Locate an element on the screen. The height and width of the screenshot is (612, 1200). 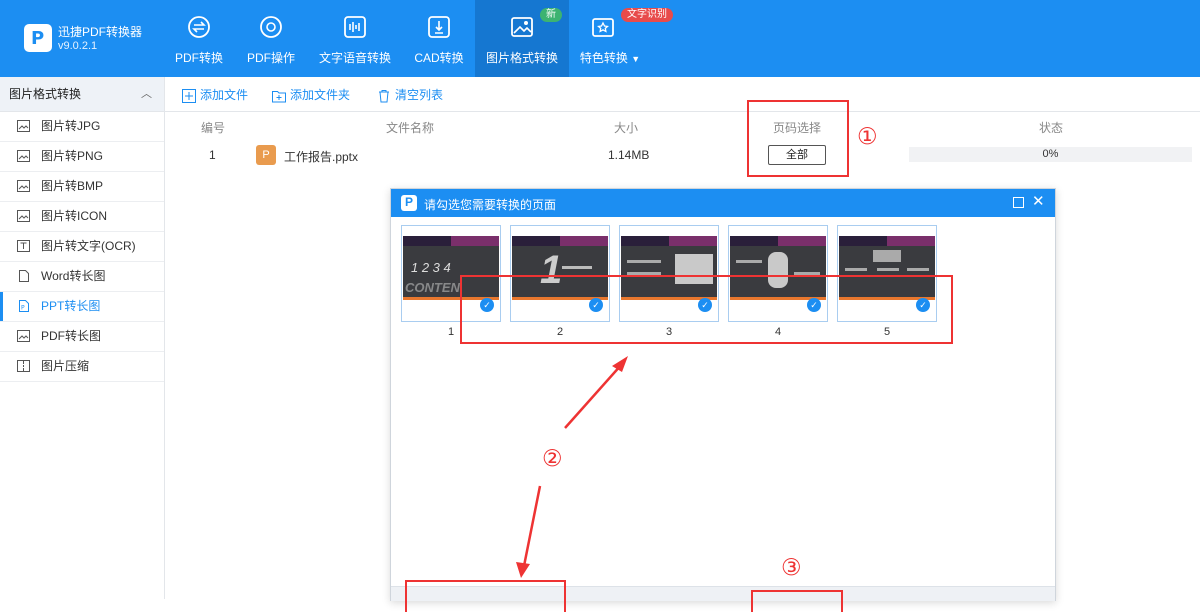
pdf-operate-icon is located at coordinates (271, 27).